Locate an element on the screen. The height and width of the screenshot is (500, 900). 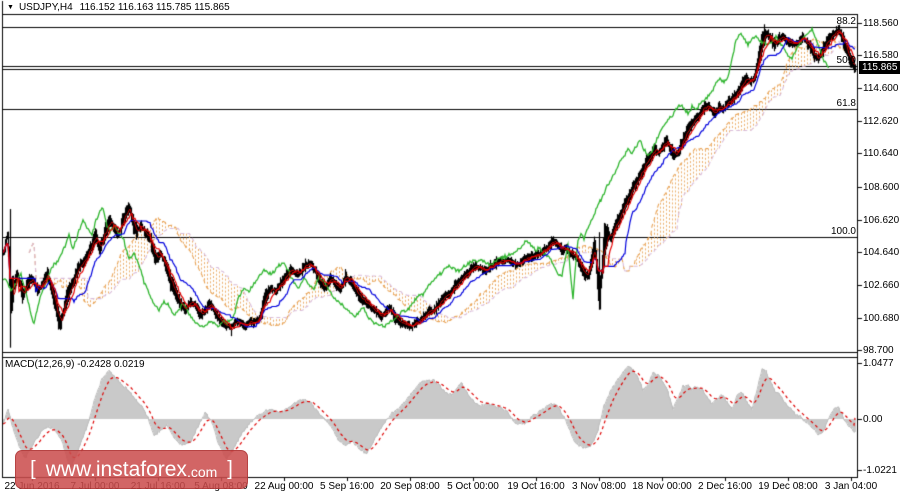
price-axis-label: 110.640 is located at coordinates (881, 154).